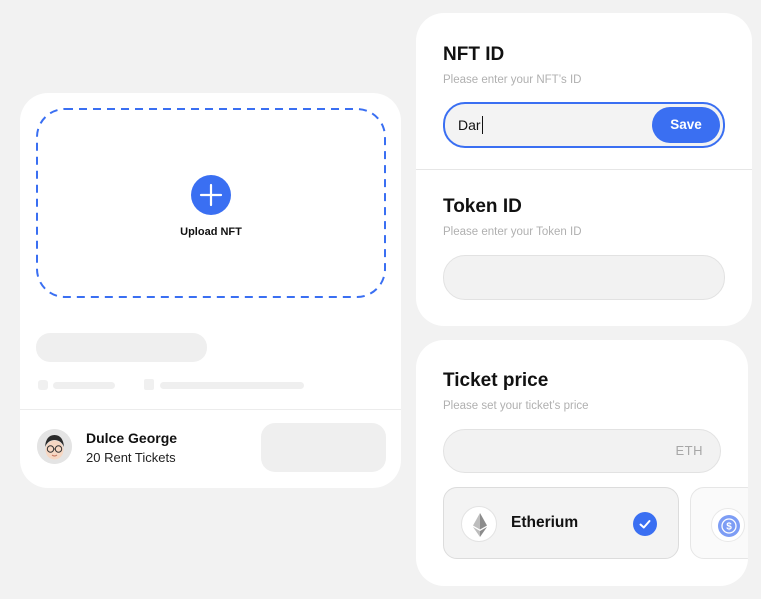 The image size is (761, 599). I want to click on currency-option-label: Etherium, so click(545, 522).